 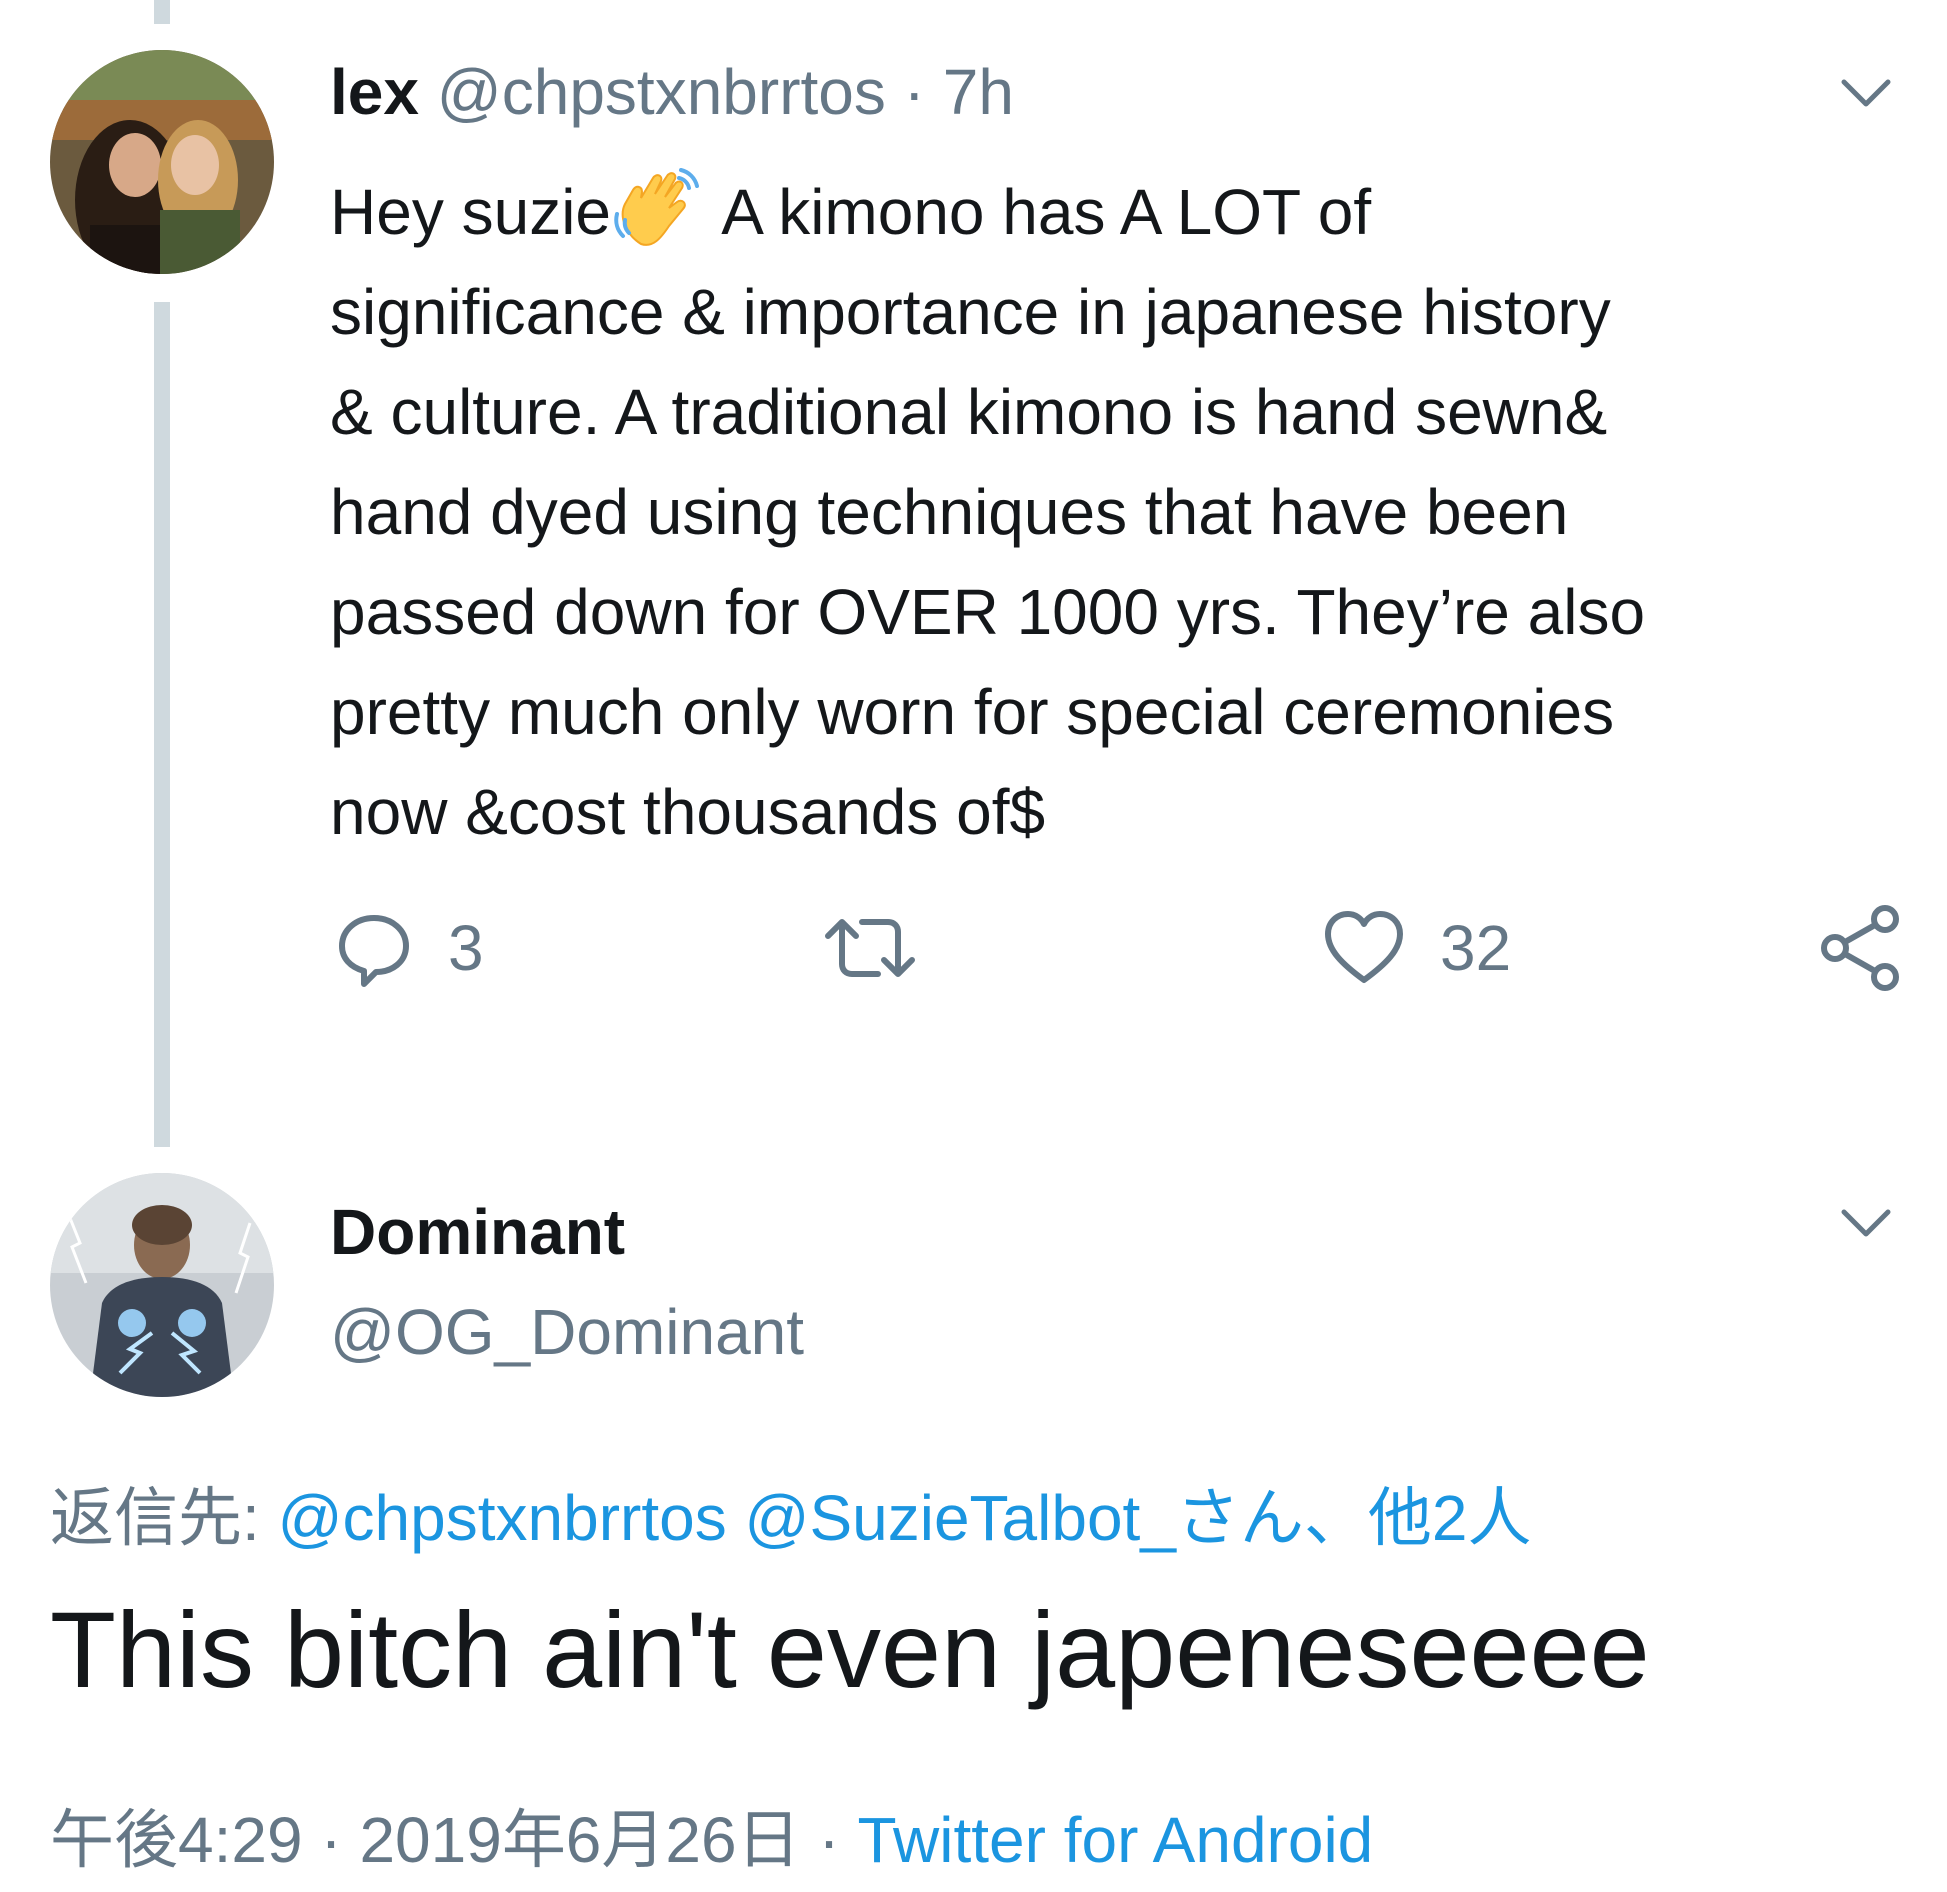 What do you see at coordinates (1364, 947) in the screenshot?
I see `heart-icon` at bounding box center [1364, 947].